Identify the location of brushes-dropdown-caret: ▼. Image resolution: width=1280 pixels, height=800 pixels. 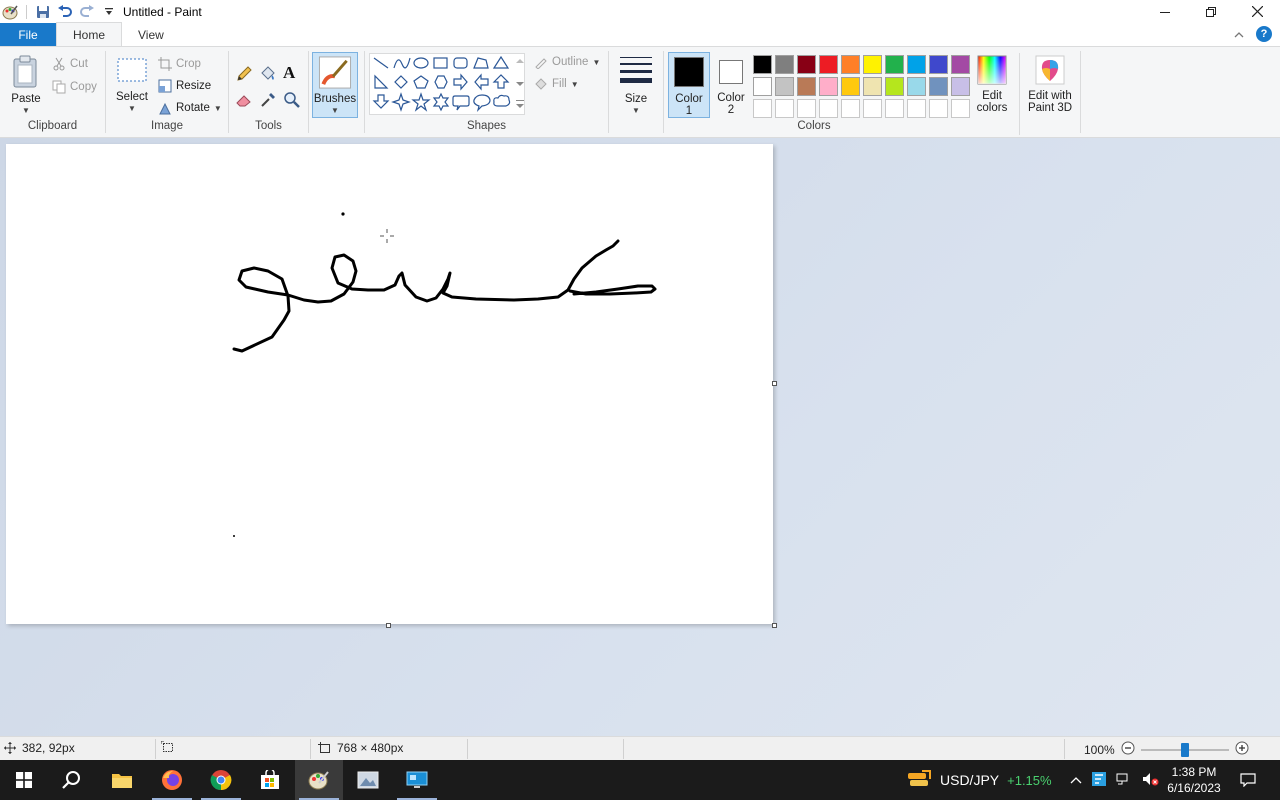
(335, 111).